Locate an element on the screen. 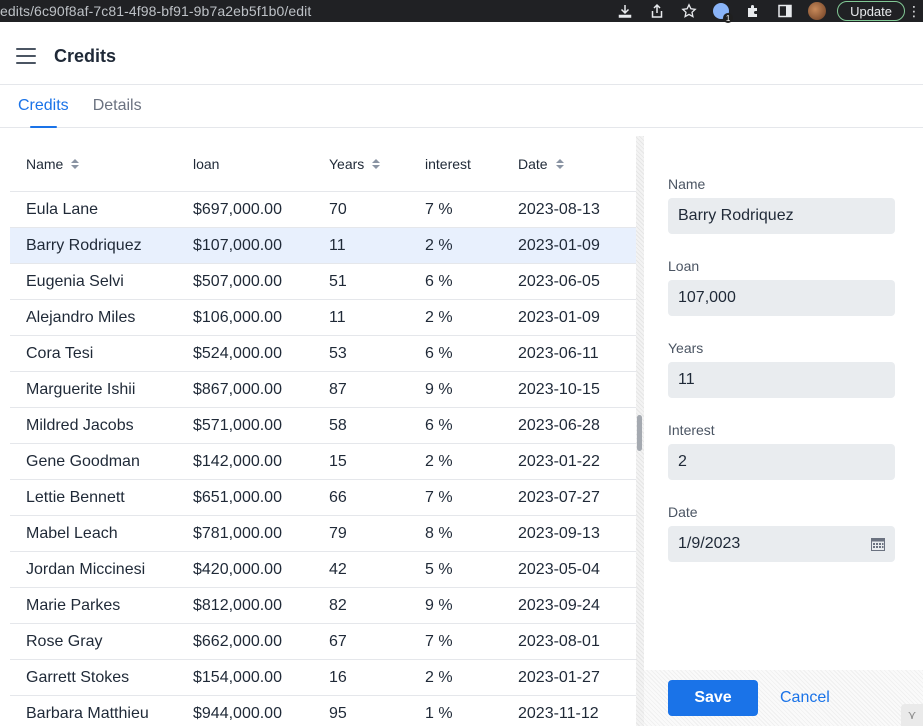 Image resolution: width=923 pixels, height=726 pixels. dev-tools-icon: ⋎ is located at coordinates (912, 715).